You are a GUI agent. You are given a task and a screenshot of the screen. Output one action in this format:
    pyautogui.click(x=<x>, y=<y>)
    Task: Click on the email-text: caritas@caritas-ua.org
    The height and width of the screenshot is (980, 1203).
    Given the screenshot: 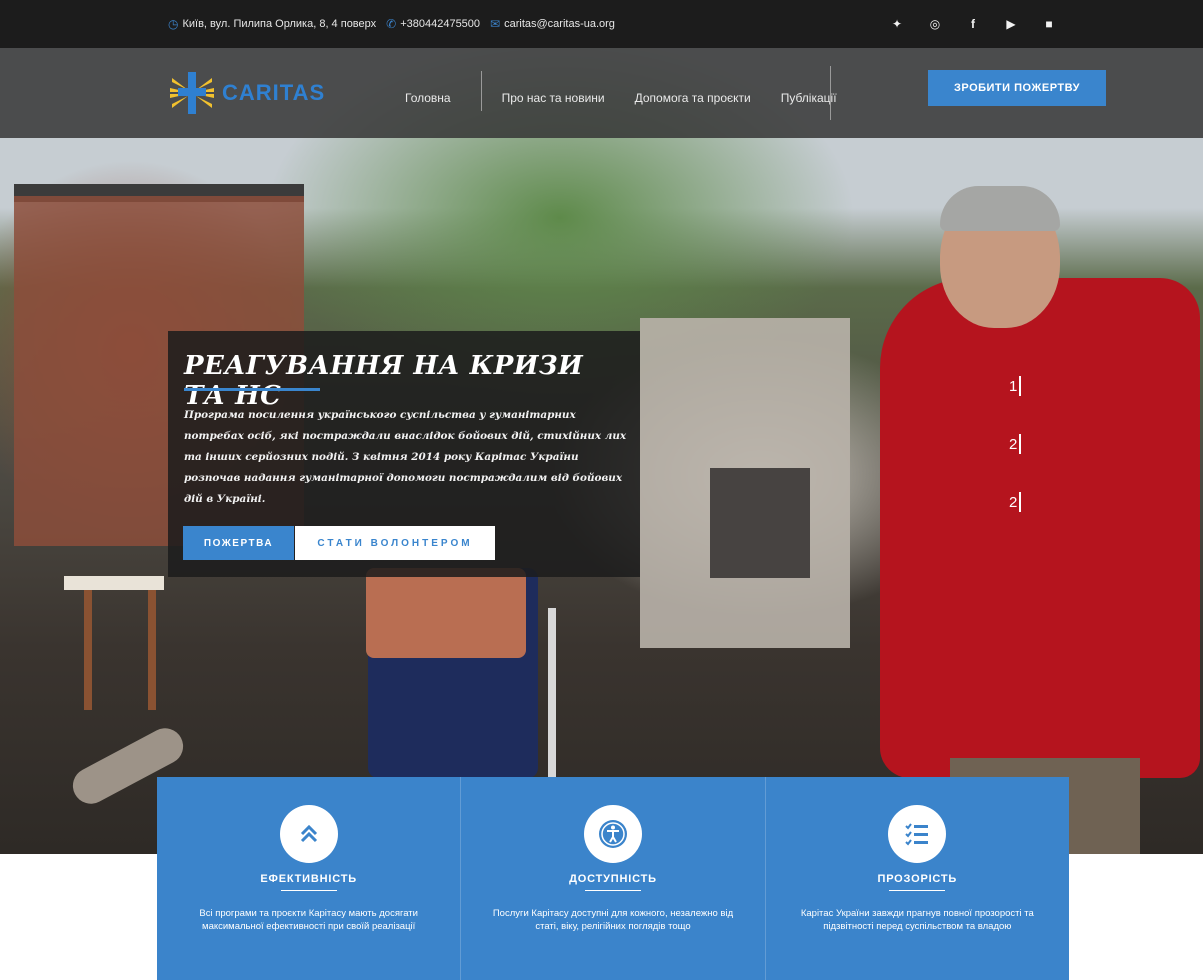 What is the action you would take?
    pyautogui.click(x=559, y=24)
    